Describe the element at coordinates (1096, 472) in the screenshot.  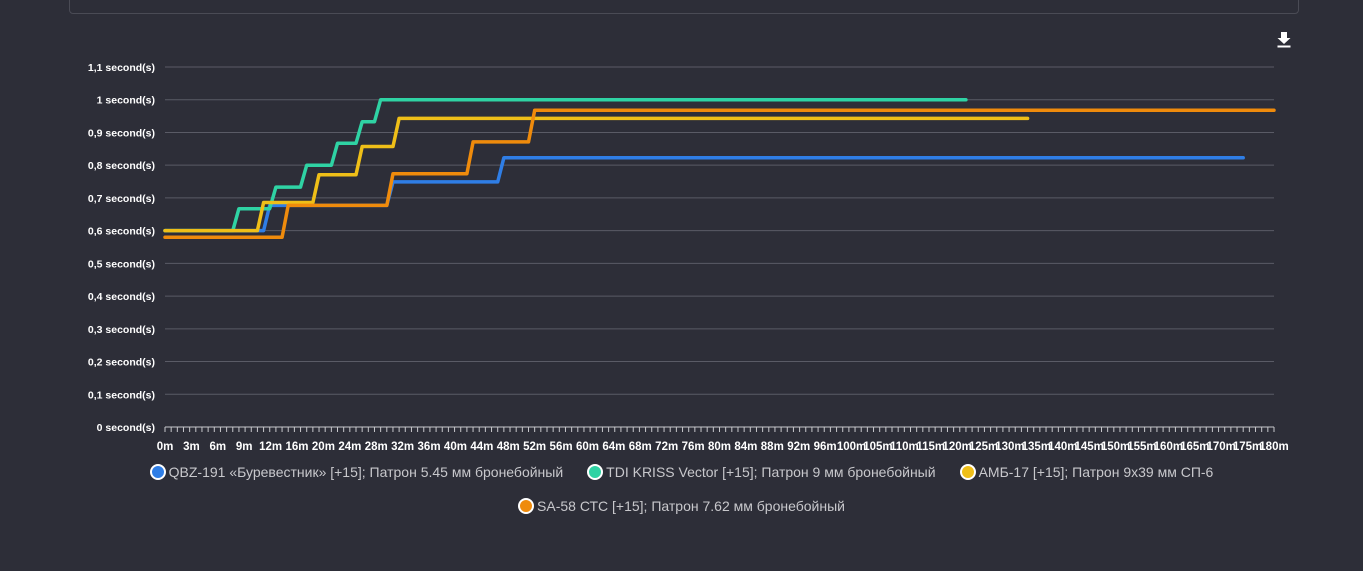
I see `legend-label: АМБ-17 [+15]; Патрон 9х39 мм СП-6` at that location.